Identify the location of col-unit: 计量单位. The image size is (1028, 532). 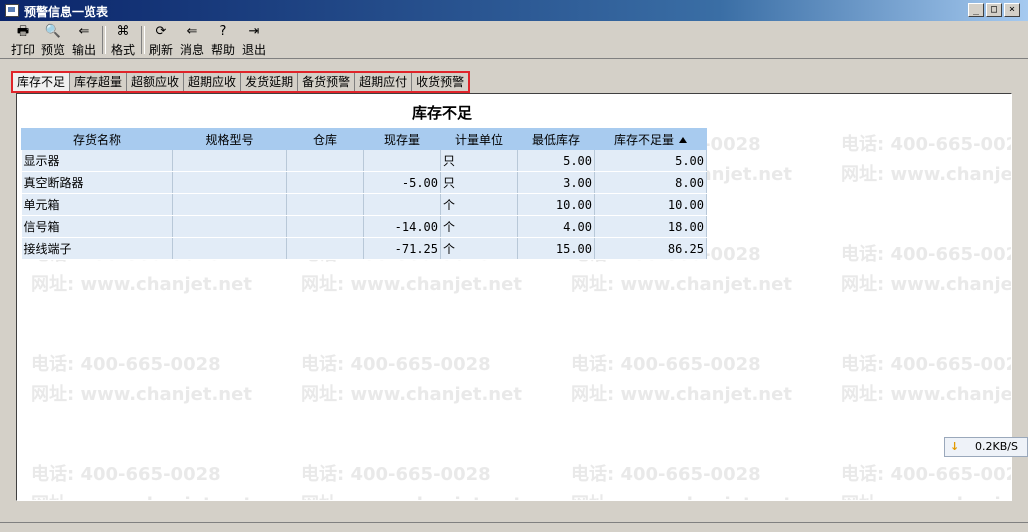
(479, 139).